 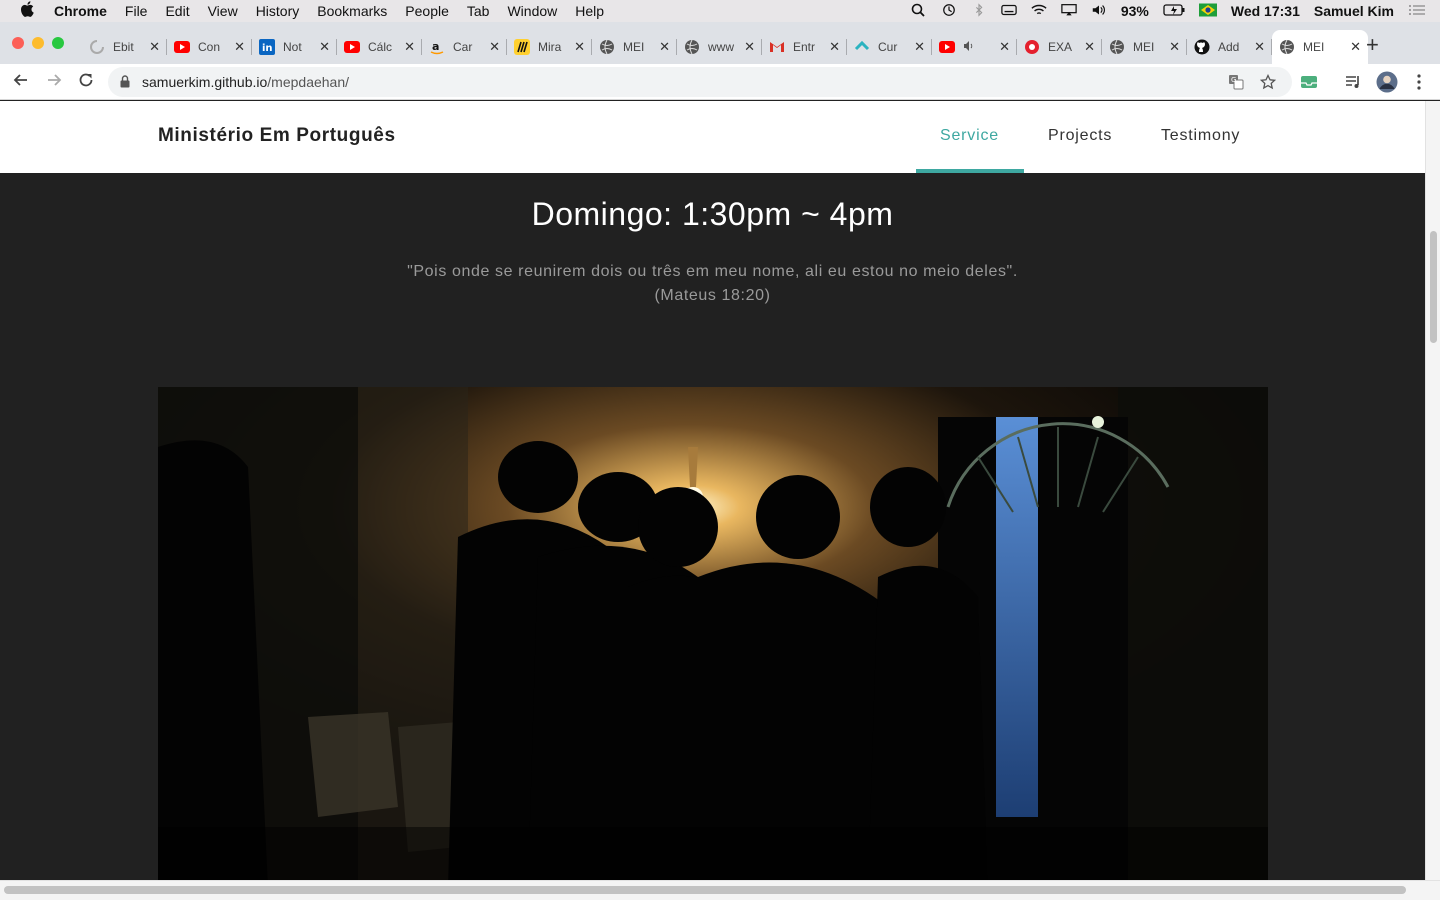 What do you see at coordinates (21, 82) in the screenshot?
I see `back-button` at bounding box center [21, 82].